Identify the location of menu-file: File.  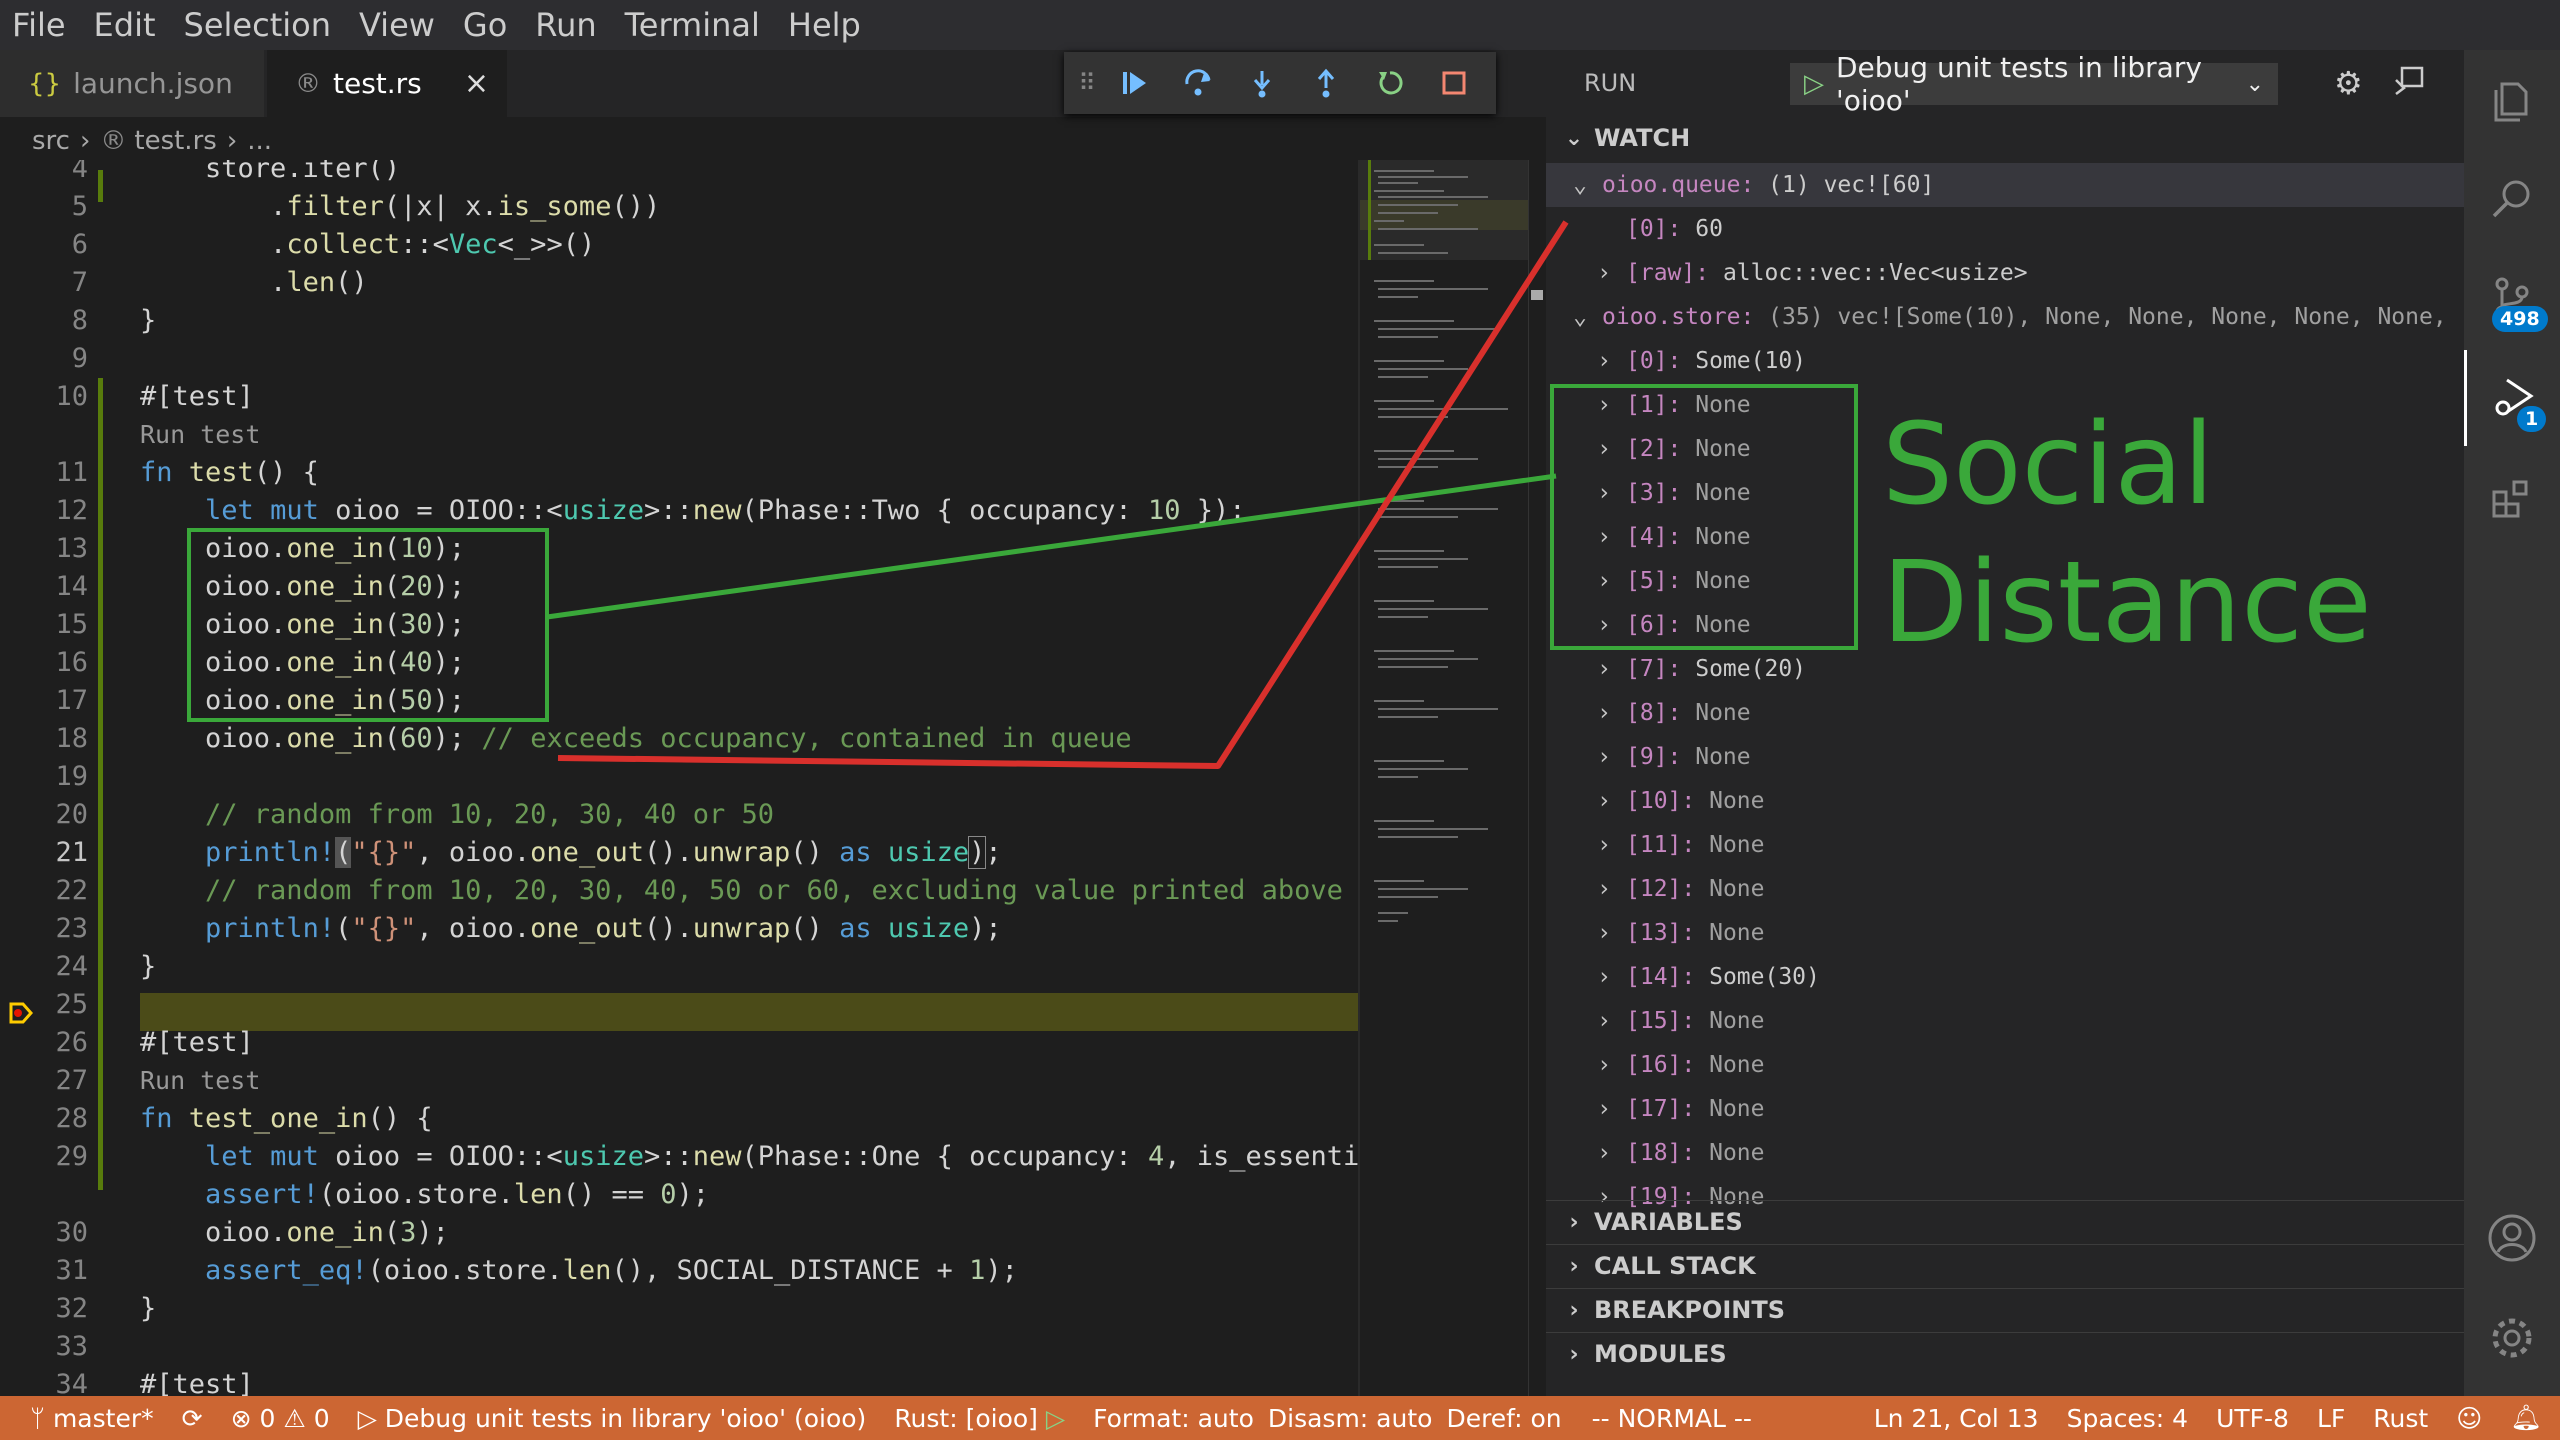
(40, 25).